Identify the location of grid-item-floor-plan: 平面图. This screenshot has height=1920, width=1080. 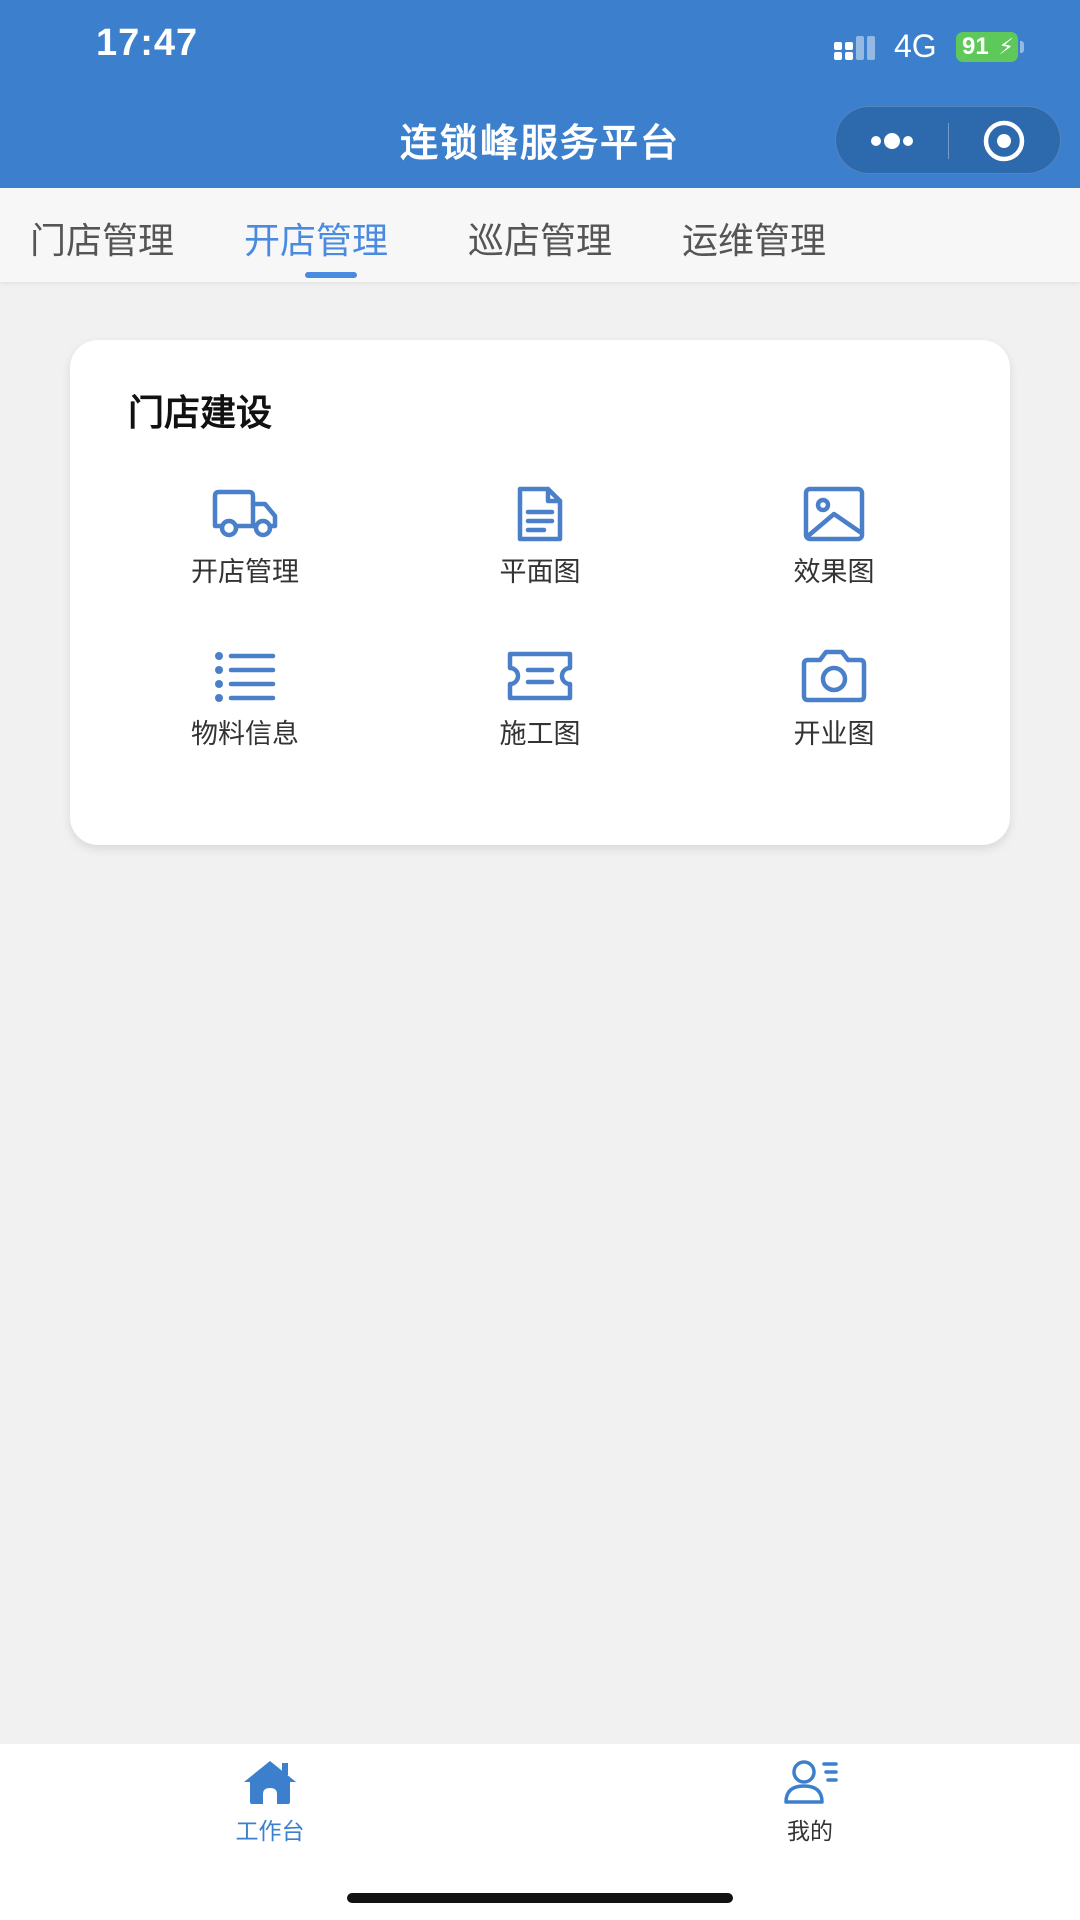
(540, 546).